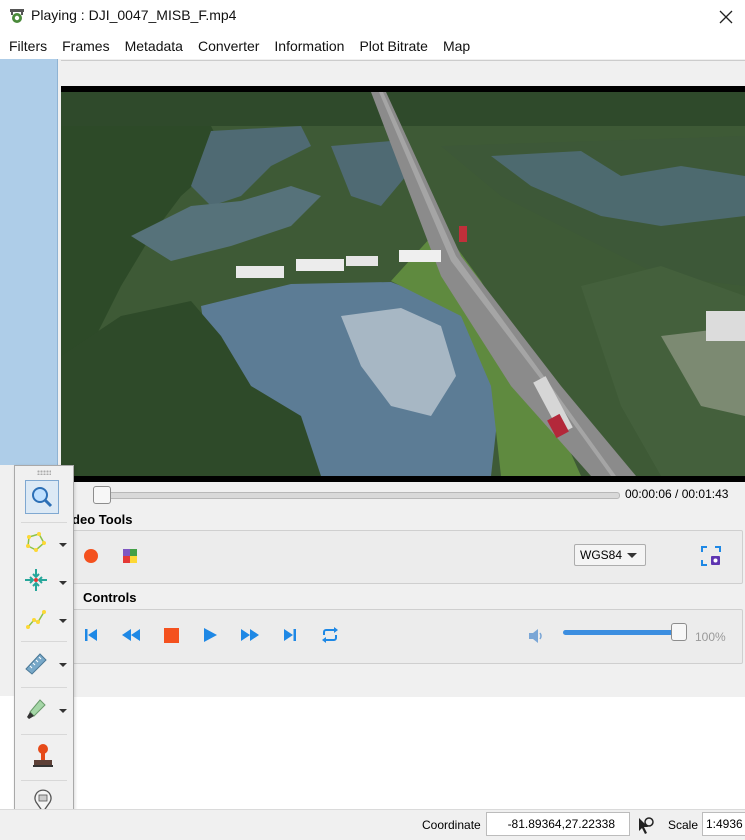 The image size is (745, 840). I want to click on highlighter-icon, so click(36, 709).